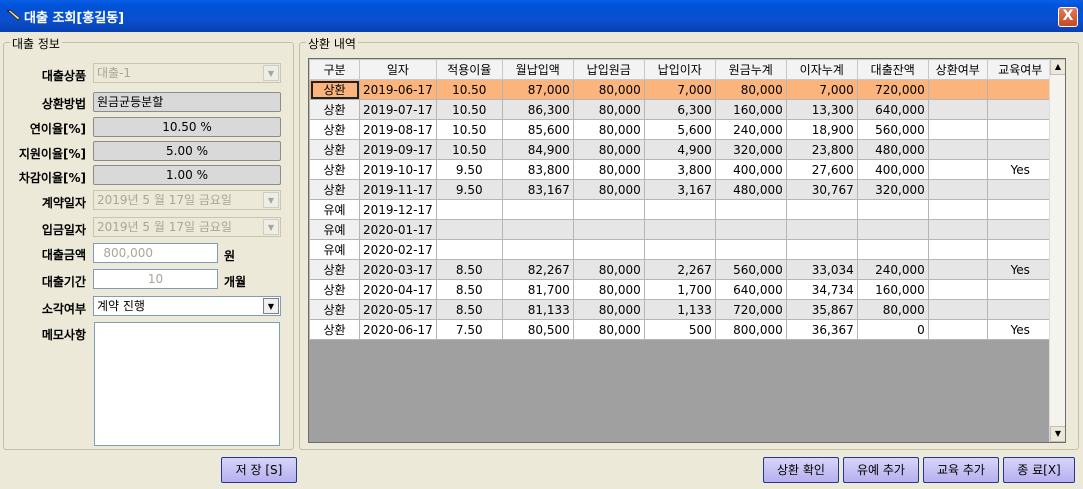 The image size is (1083, 489). What do you see at coordinates (537, 329) in the screenshot?
I see `table-cell: 80,500` at bounding box center [537, 329].